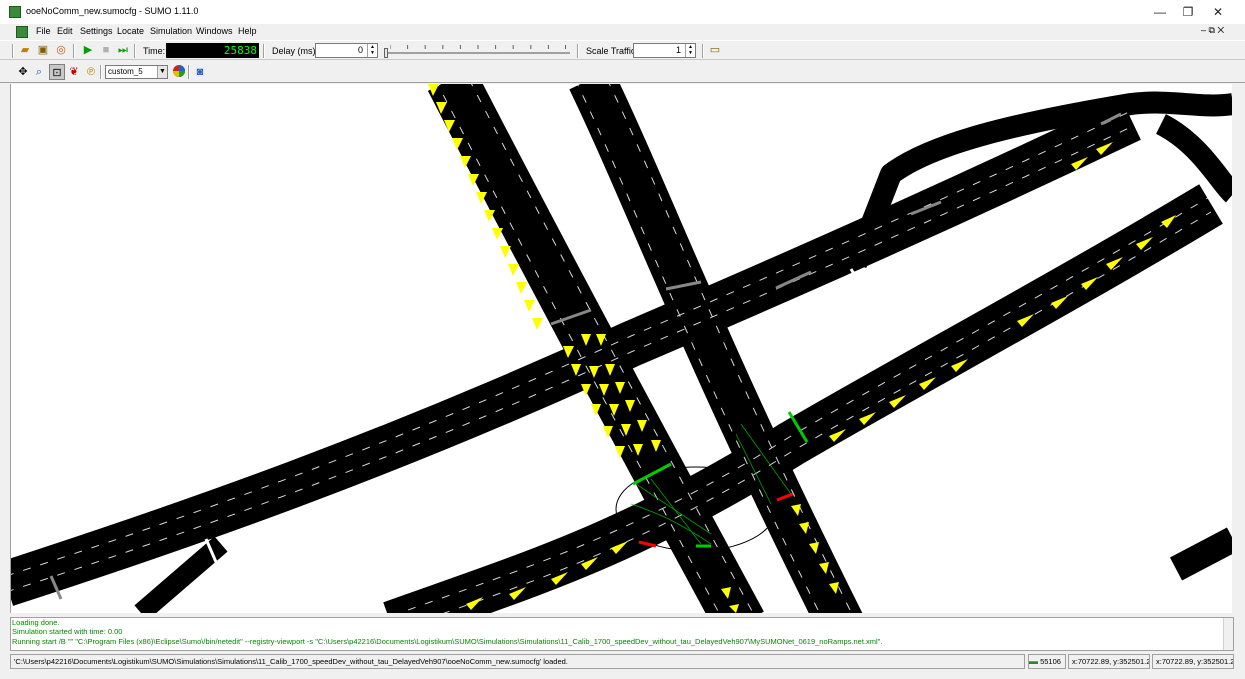 This screenshot has height=679, width=1245. Describe the element at coordinates (130, 31) in the screenshot. I see `menu-locate: Locate` at that location.